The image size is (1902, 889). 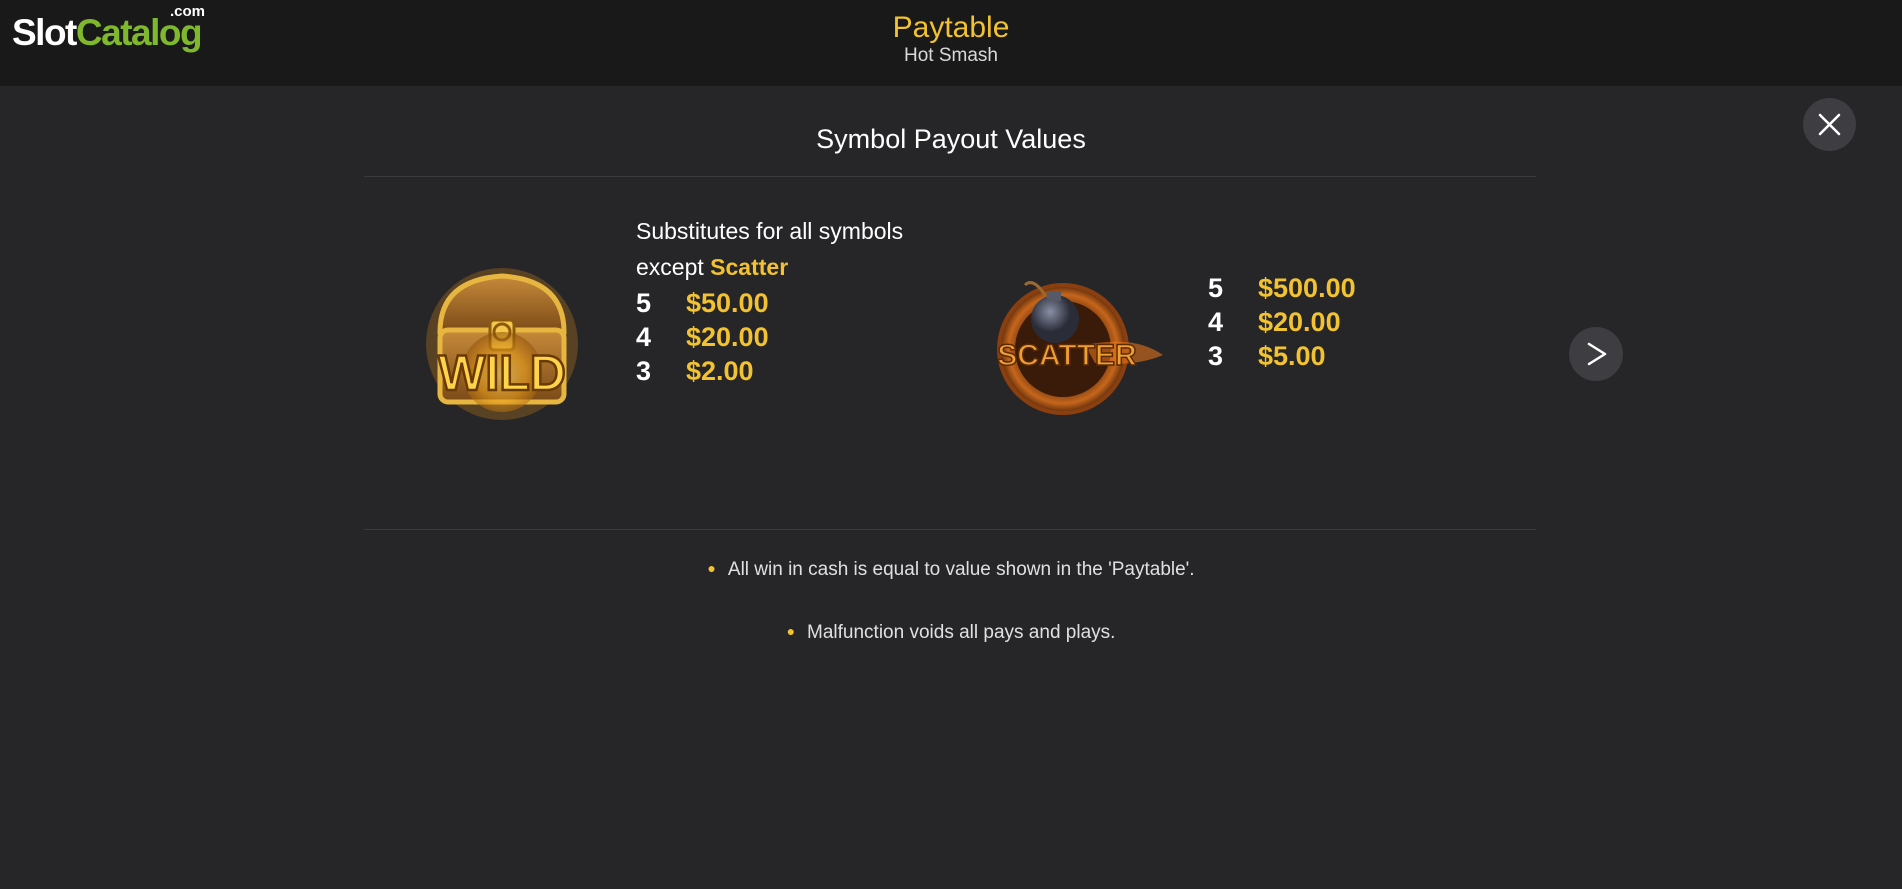 What do you see at coordinates (1067, 355) in the screenshot?
I see `svg-text: SCATTER` at bounding box center [1067, 355].